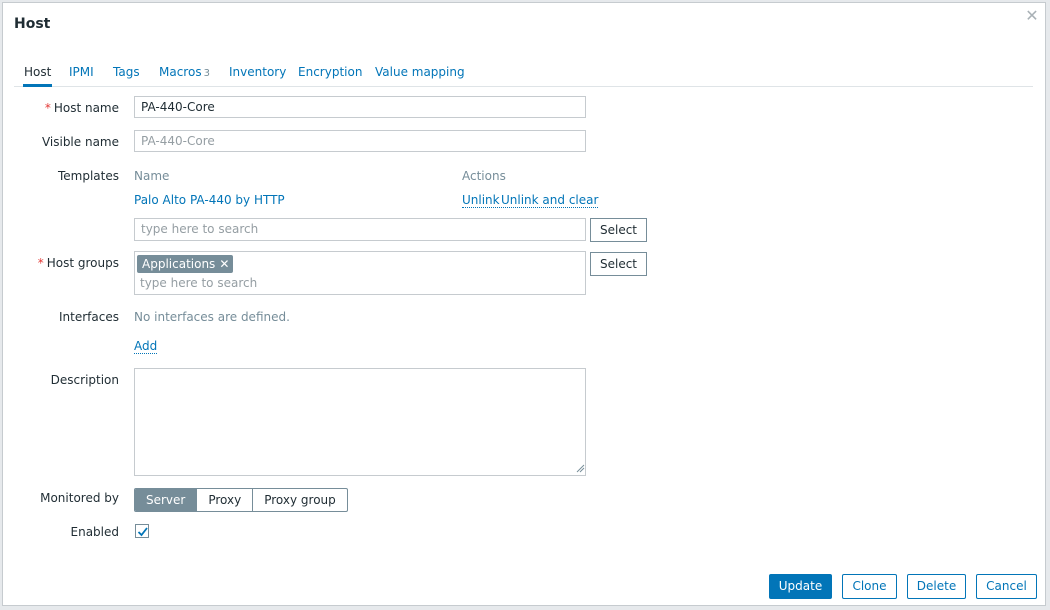 The height and width of the screenshot is (610, 1050). What do you see at coordinates (79, 498) in the screenshot?
I see `monitored-by-label: Monitored by` at bounding box center [79, 498].